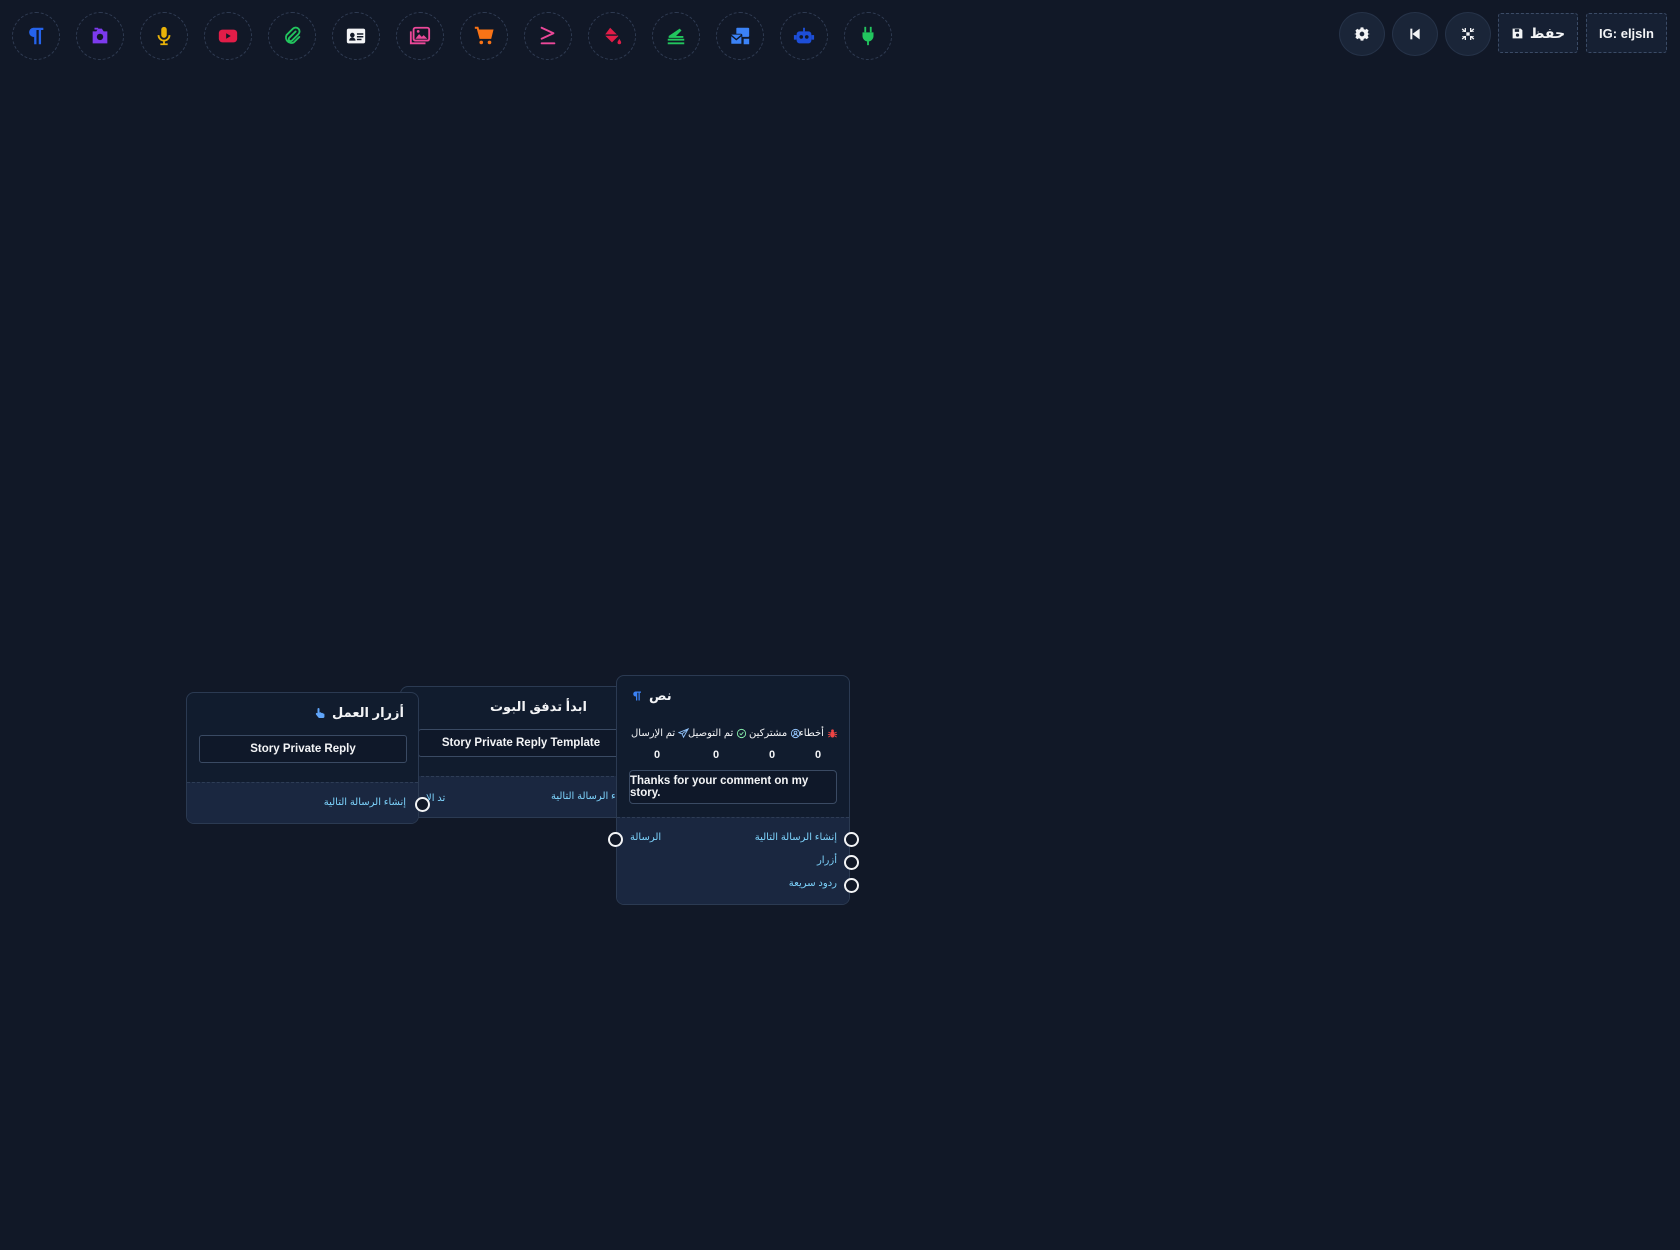 This screenshot has height=1250, width=1680. I want to click on save-button: حفظ, so click(1538, 33).